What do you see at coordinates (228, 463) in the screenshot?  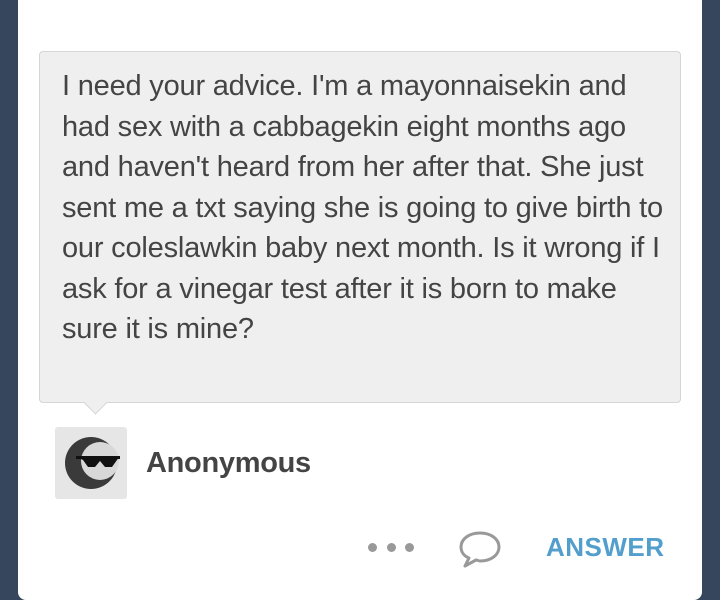 I see `asker-name: Anonymous` at bounding box center [228, 463].